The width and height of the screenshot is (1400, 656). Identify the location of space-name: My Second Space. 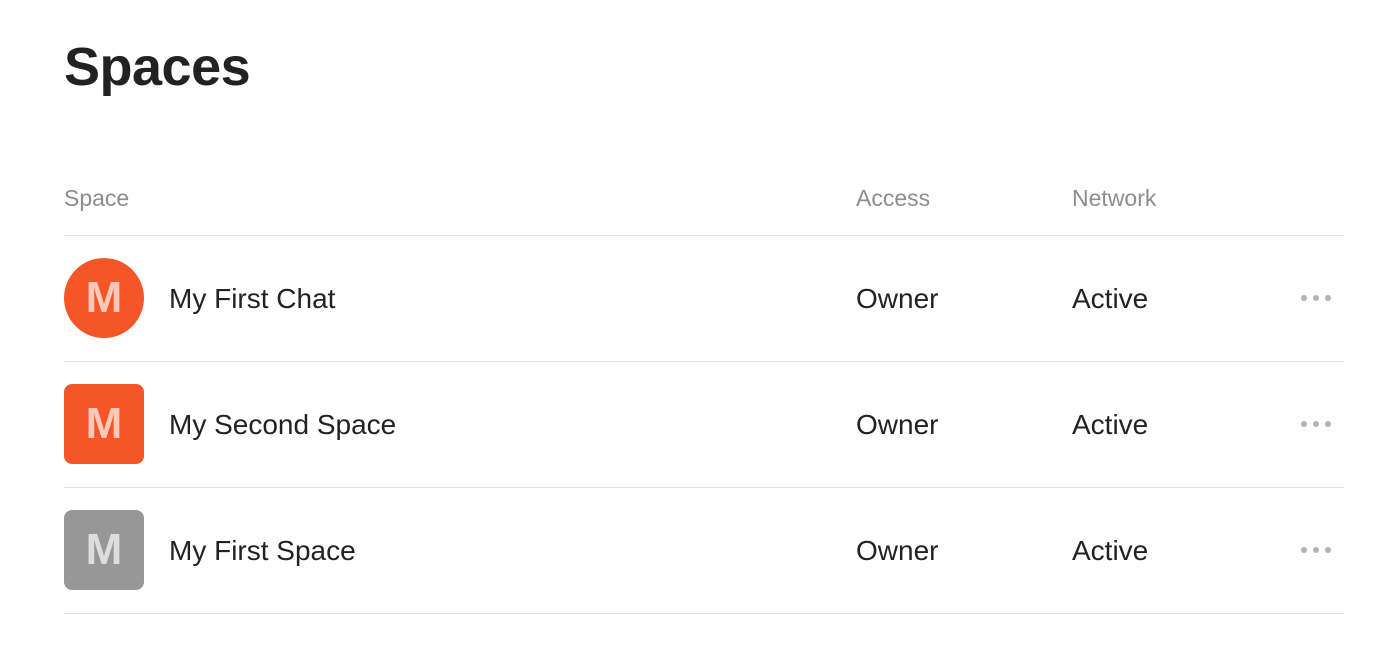
(282, 425).